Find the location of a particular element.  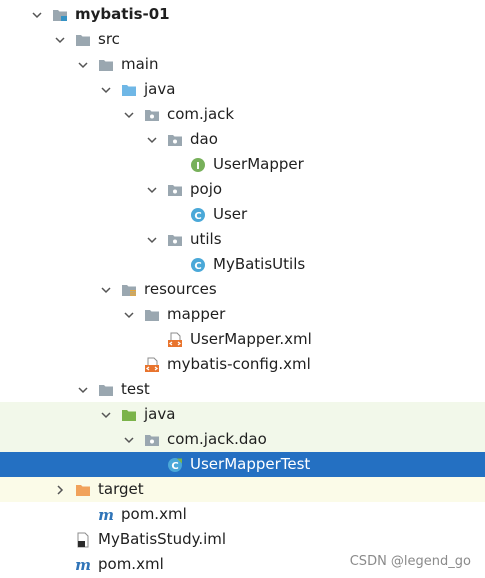

tree-node-mapper: mapper is located at coordinates (242, 314).